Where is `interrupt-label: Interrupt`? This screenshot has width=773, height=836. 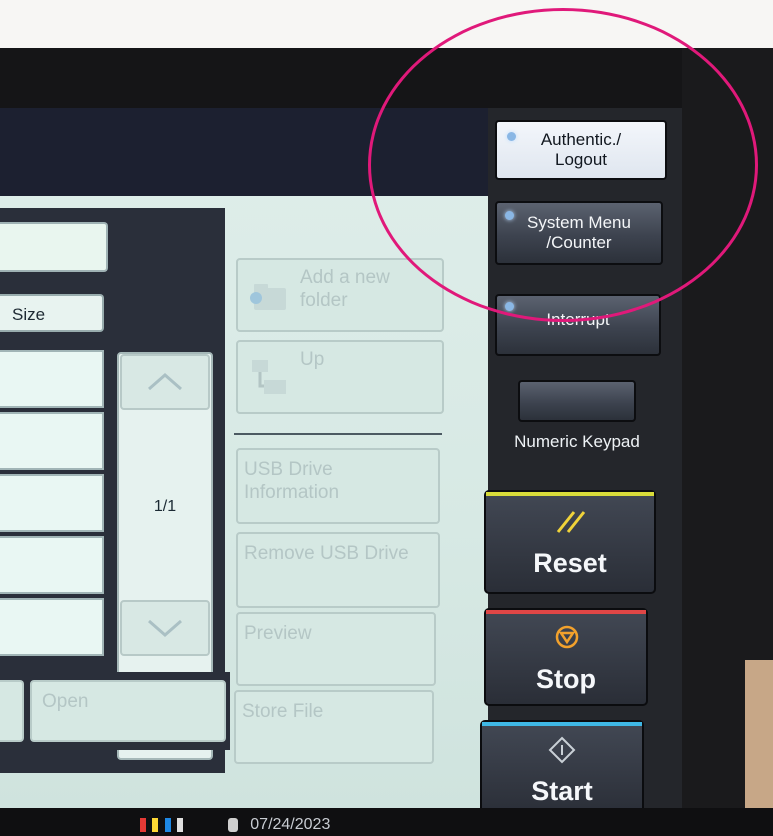 interrupt-label: Interrupt is located at coordinates (578, 319).